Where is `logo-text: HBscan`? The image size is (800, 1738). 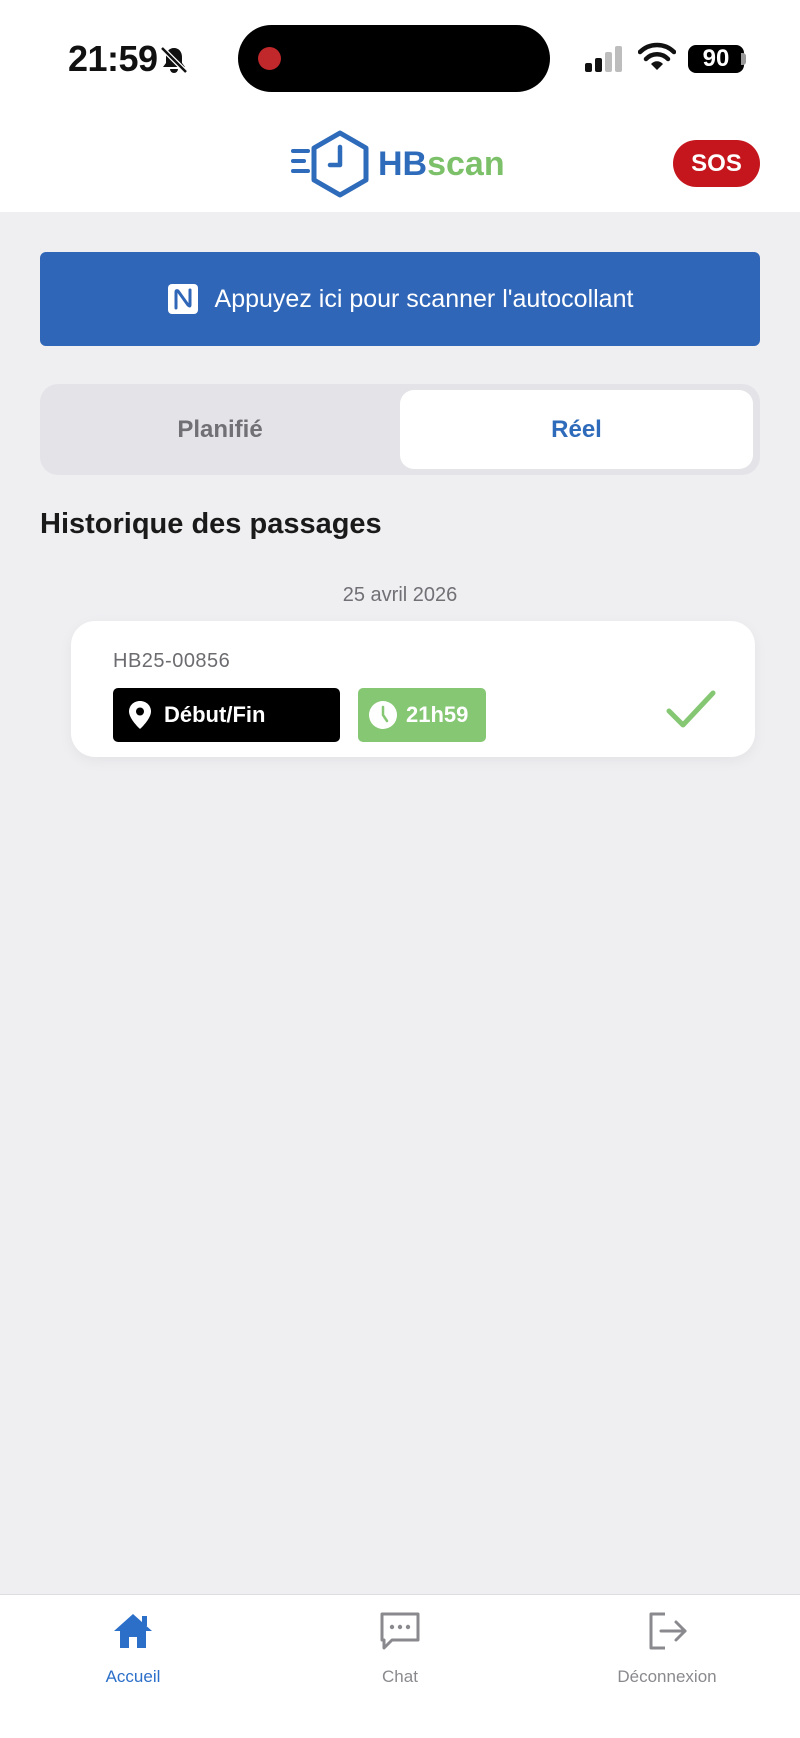
logo-text: HBscan is located at coordinates (441, 164).